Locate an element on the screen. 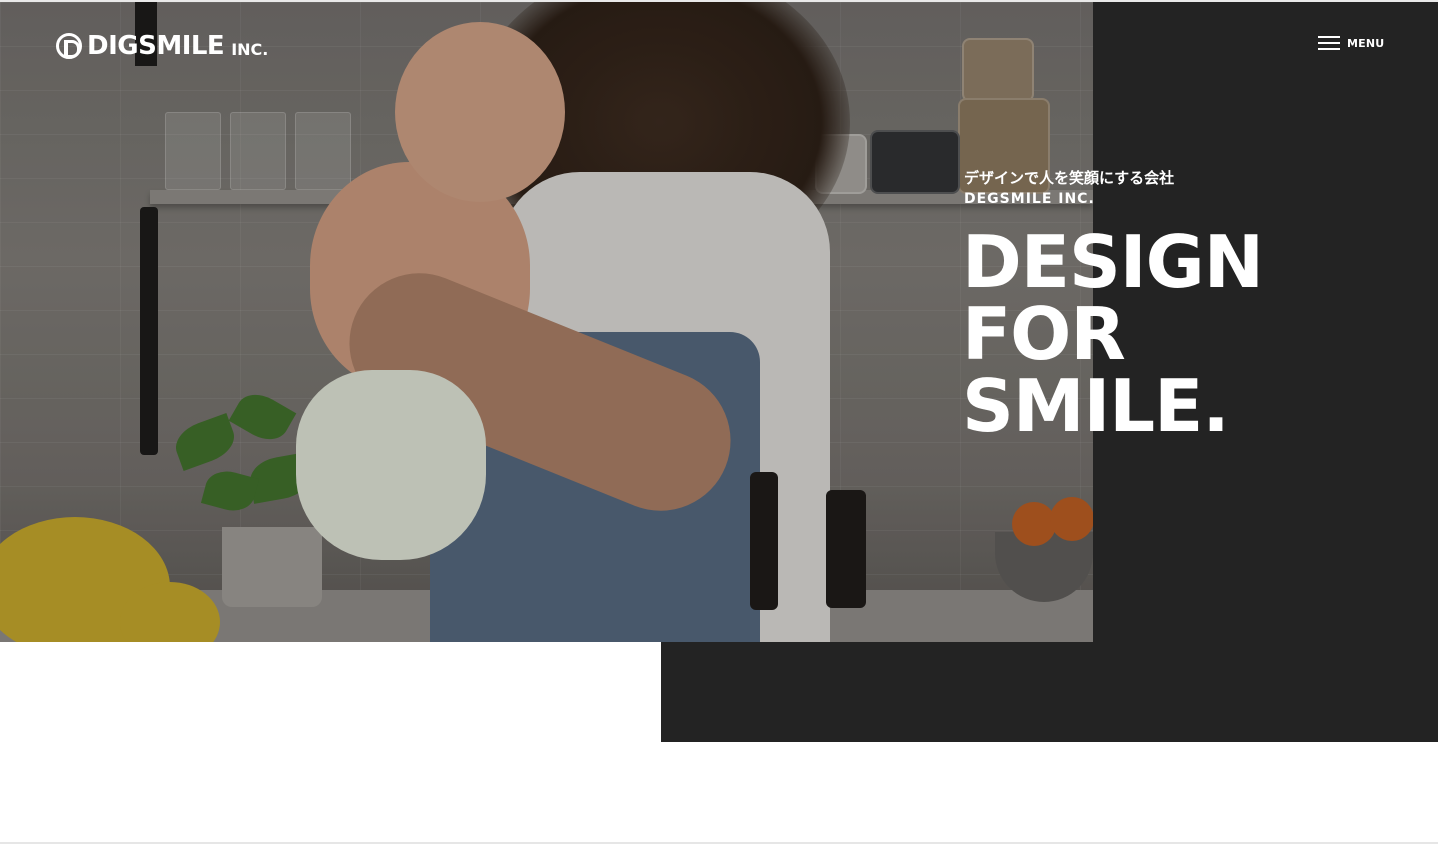 Image resolution: width=1438 pixels, height=844 pixels. headline-line: SMILE. is located at coordinates (1096, 406).